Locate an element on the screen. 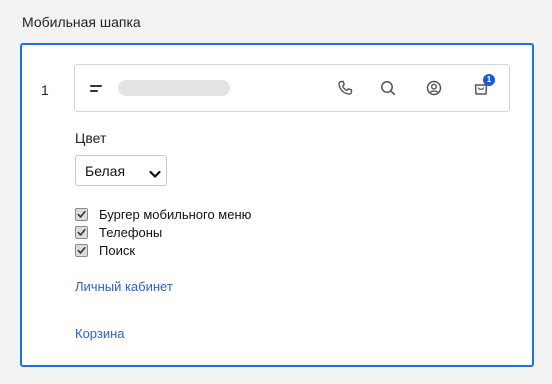 The height and width of the screenshot is (384, 552). checkbox-label: Поиск is located at coordinates (117, 250).